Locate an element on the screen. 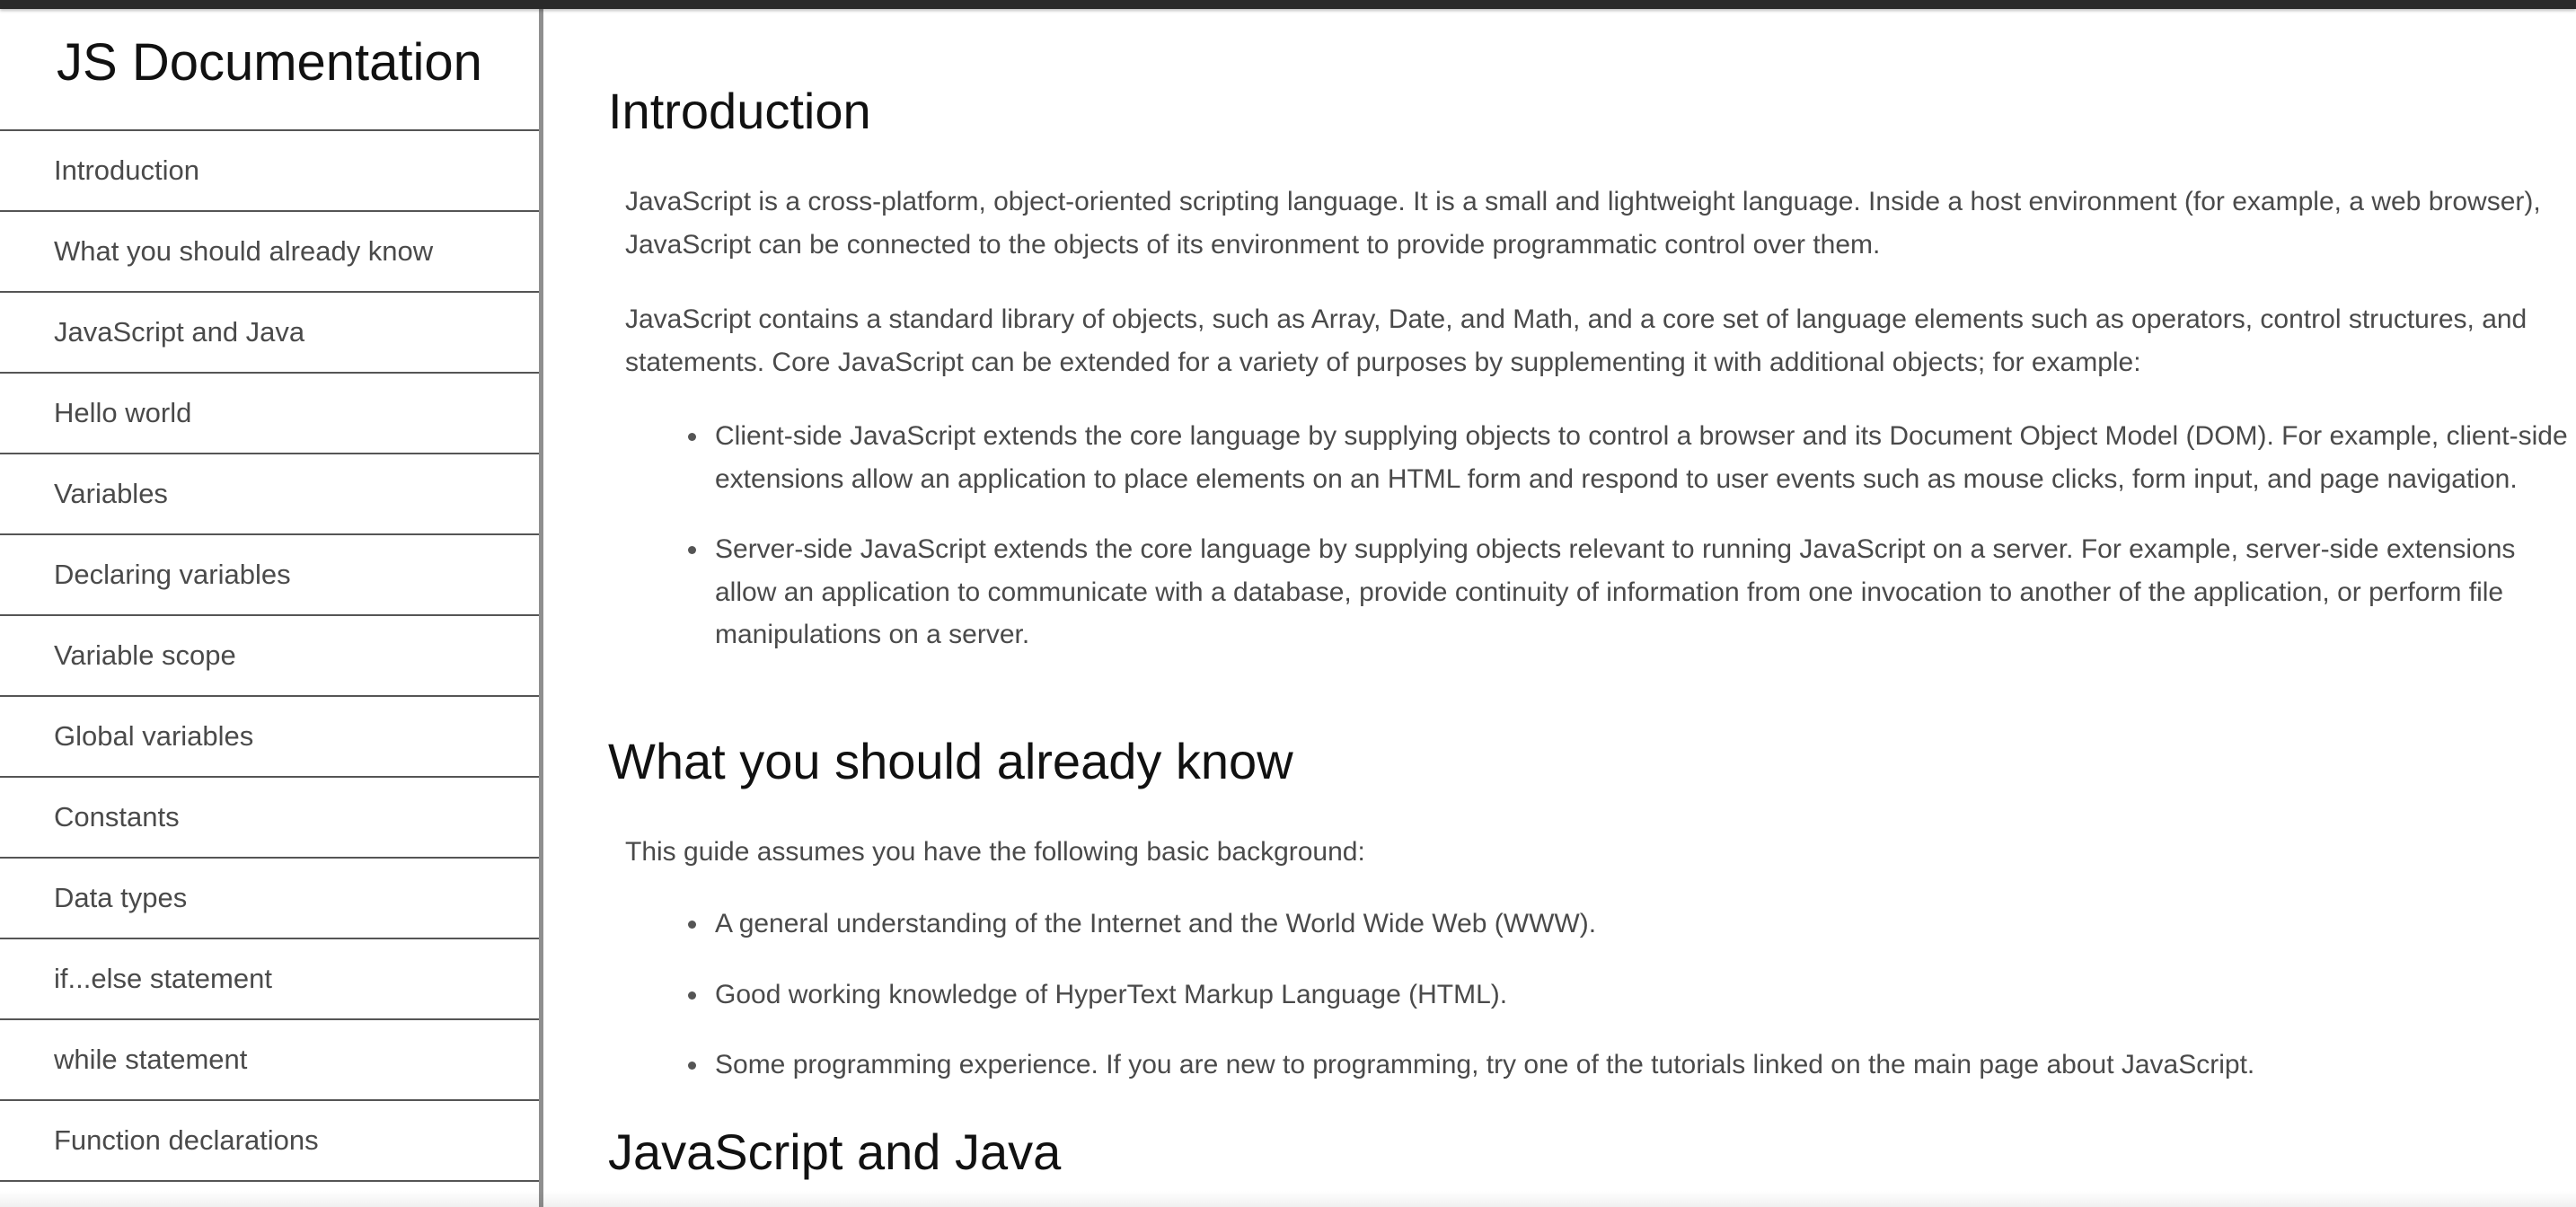 Image resolution: width=2576 pixels, height=1207 pixels. nav-item: if...else statement is located at coordinates (269, 979).